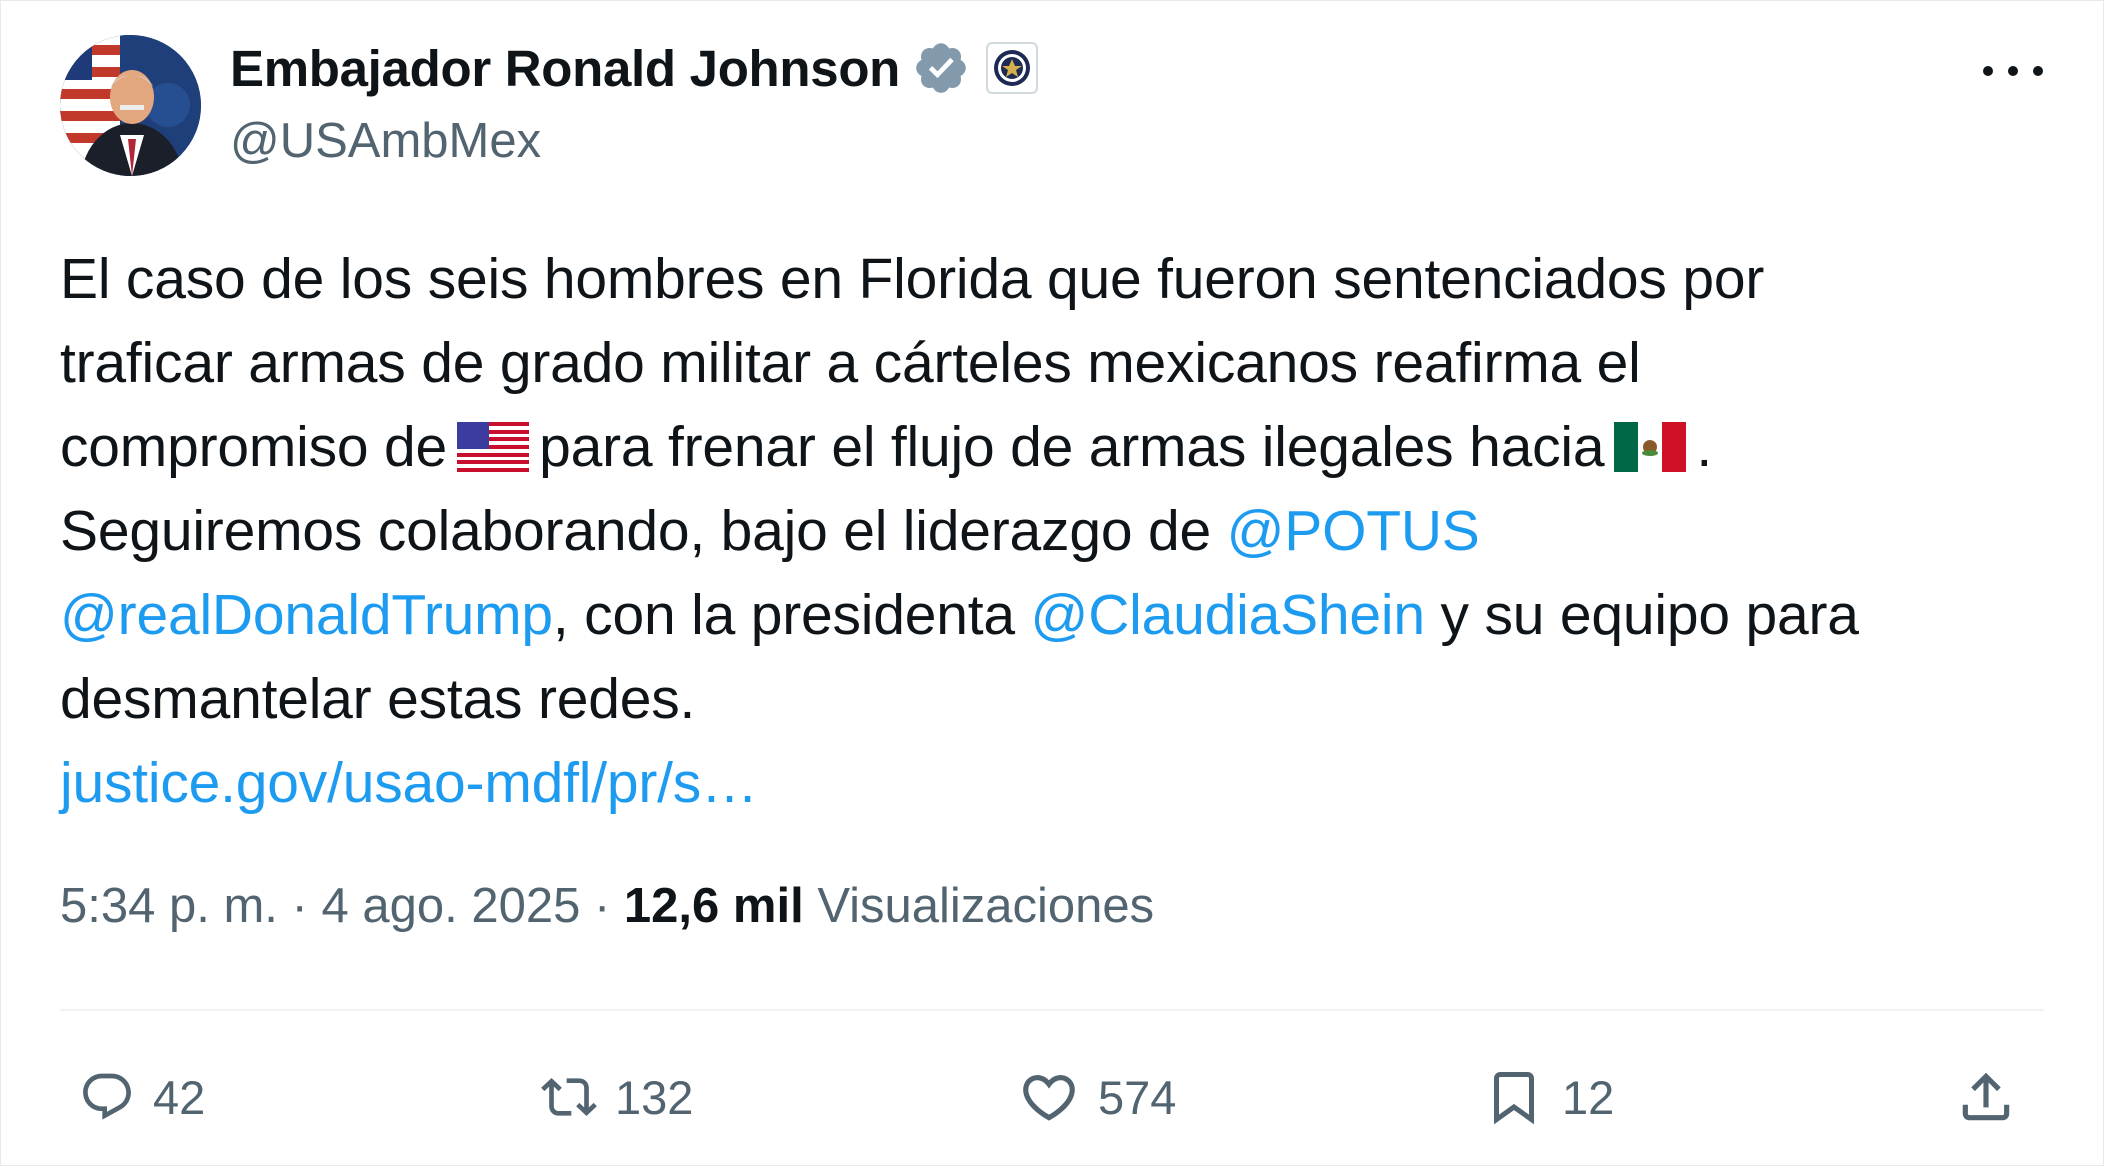 The image size is (2106, 1168). What do you see at coordinates (179, 1097) in the screenshot?
I see `reply-count: 42` at bounding box center [179, 1097].